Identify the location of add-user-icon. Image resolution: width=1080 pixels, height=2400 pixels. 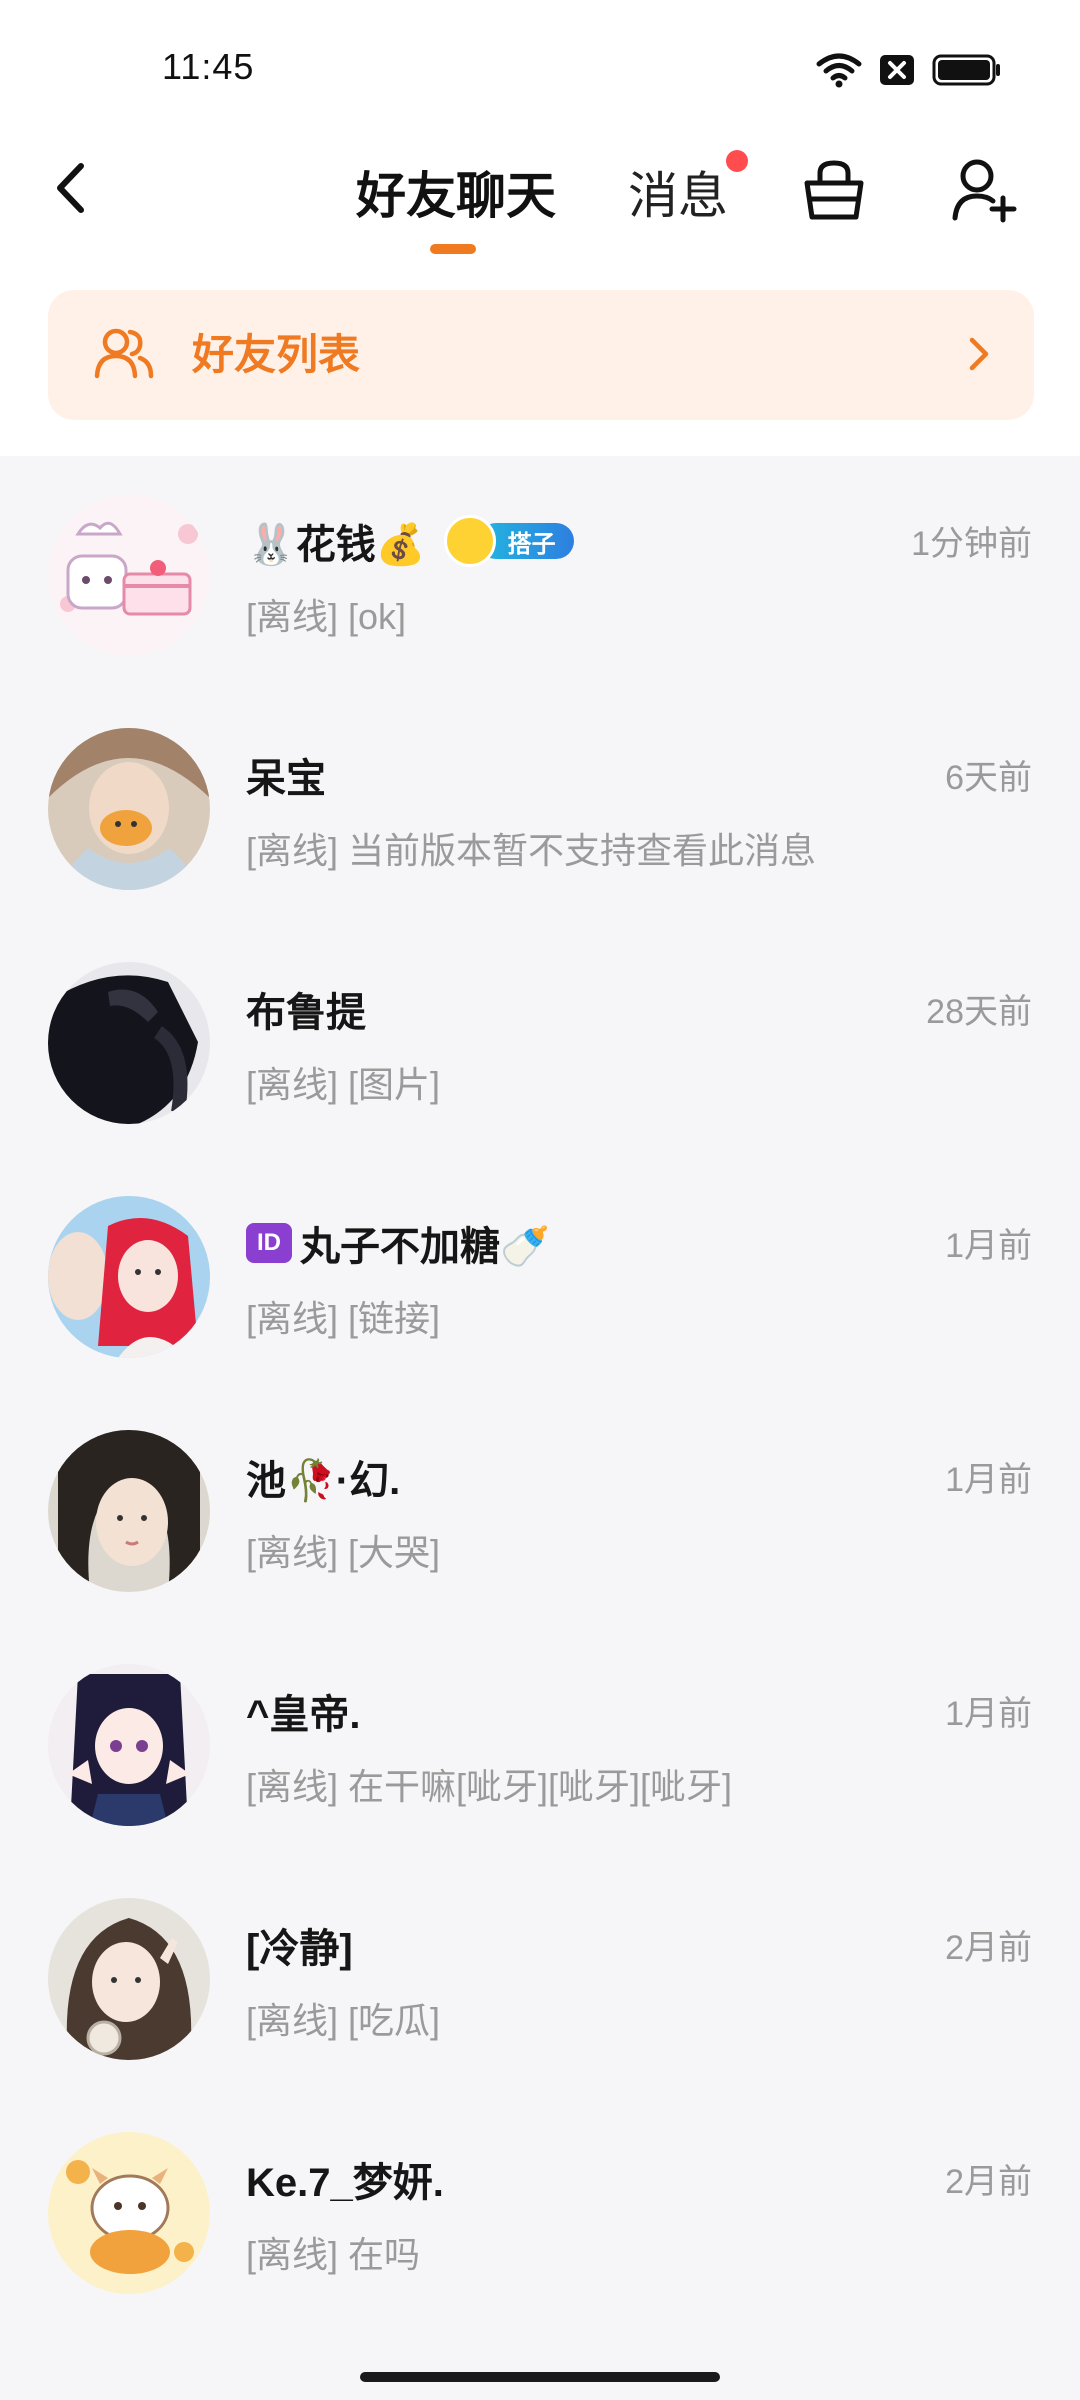
(984, 192).